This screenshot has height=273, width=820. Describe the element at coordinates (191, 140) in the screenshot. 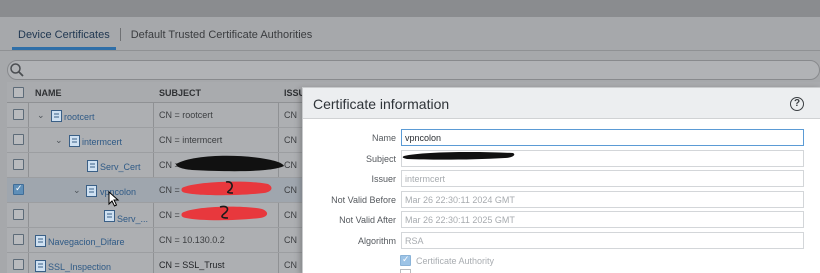

I see `cert-subject: CN = intermcert` at that location.